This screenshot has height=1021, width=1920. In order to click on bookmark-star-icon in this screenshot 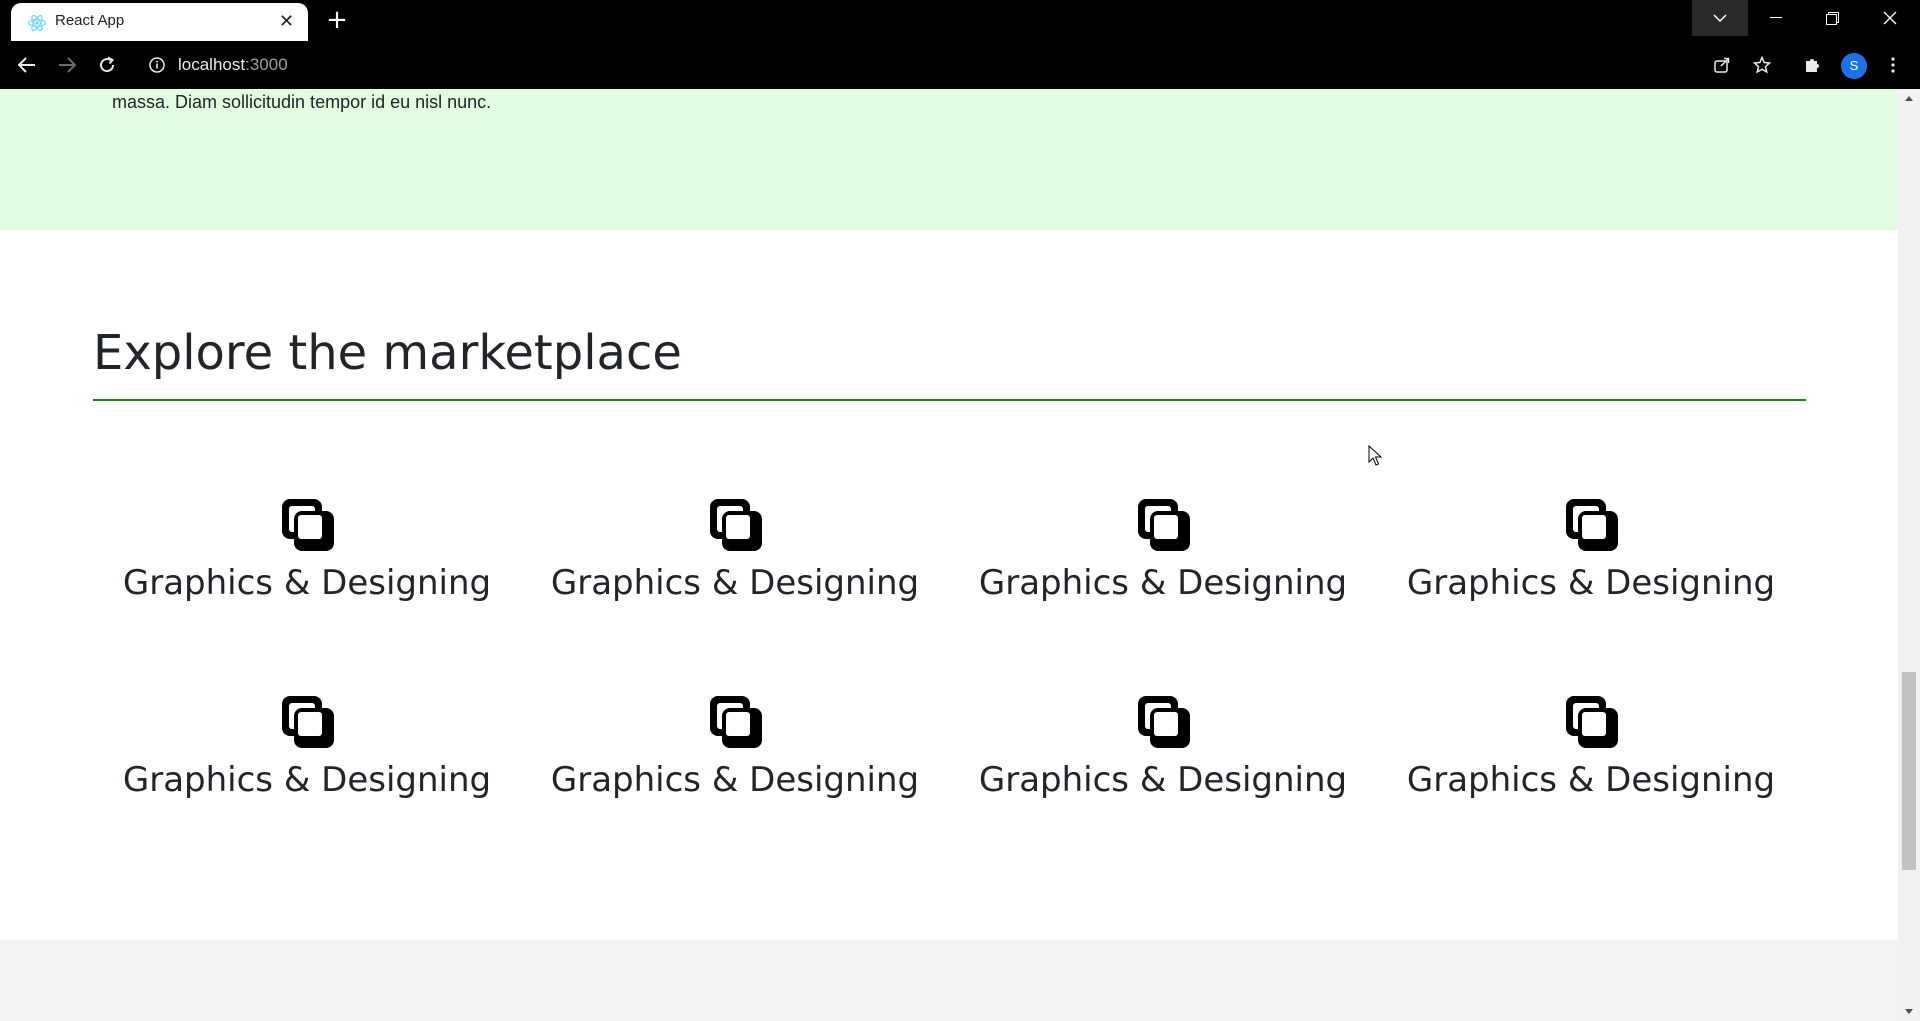, I will do `click(1762, 65)`.